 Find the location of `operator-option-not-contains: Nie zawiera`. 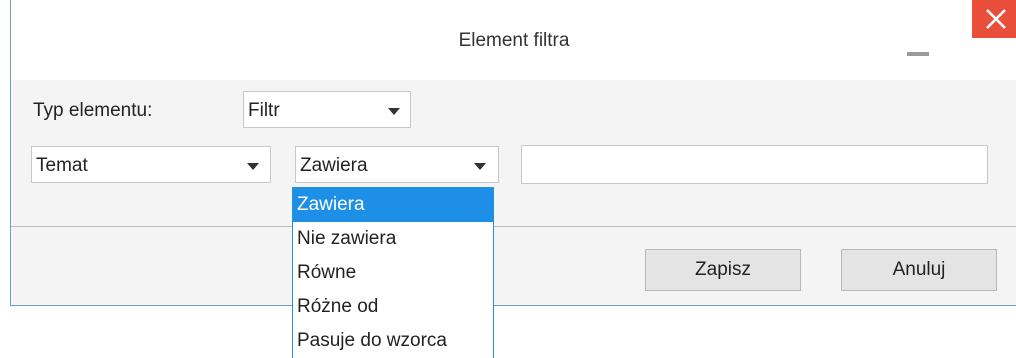

operator-option-not-contains: Nie zawiera is located at coordinates (393, 239).